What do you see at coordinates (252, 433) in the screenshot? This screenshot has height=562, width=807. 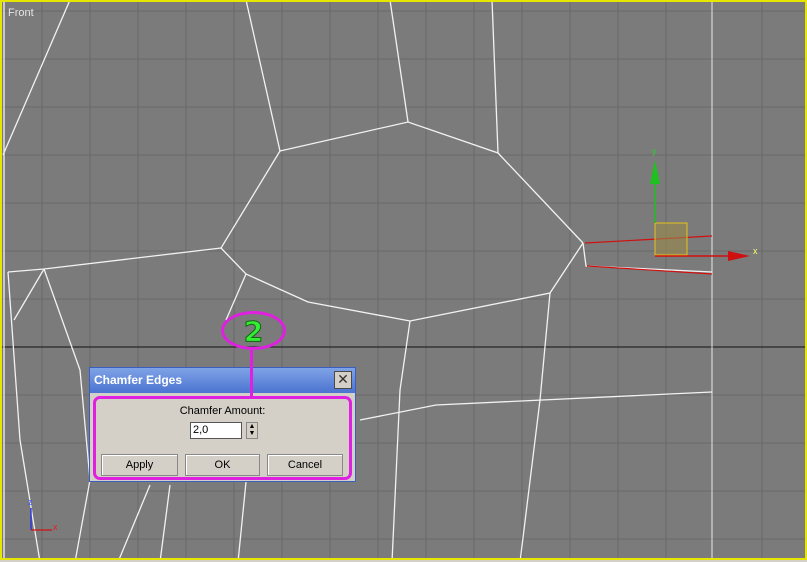 I see `spinner-down-icon: ▼` at bounding box center [252, 433].